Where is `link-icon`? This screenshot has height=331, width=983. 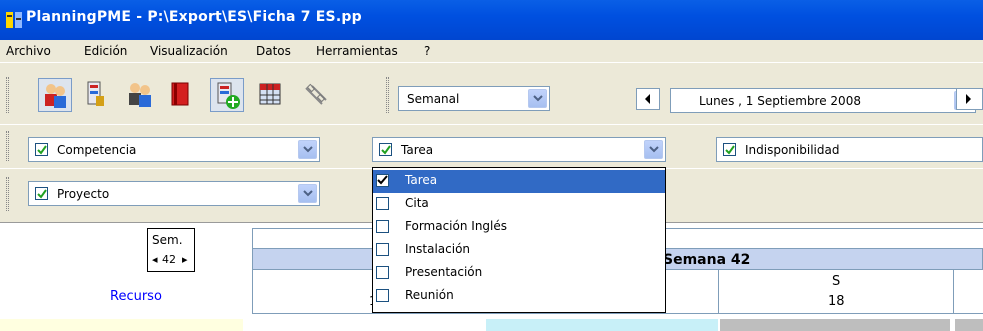
link-icon is located at coordinates (316, 94).